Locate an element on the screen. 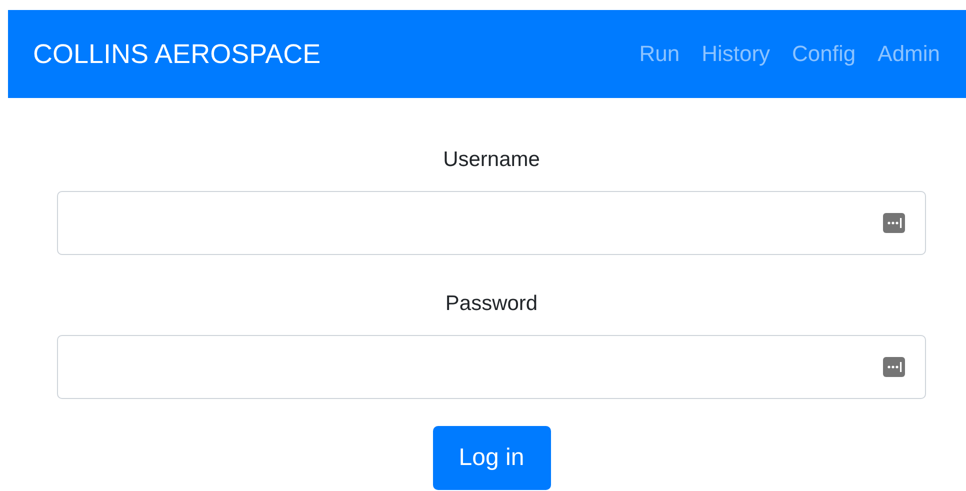  field-label: Password is located at coordinates (491, 304).